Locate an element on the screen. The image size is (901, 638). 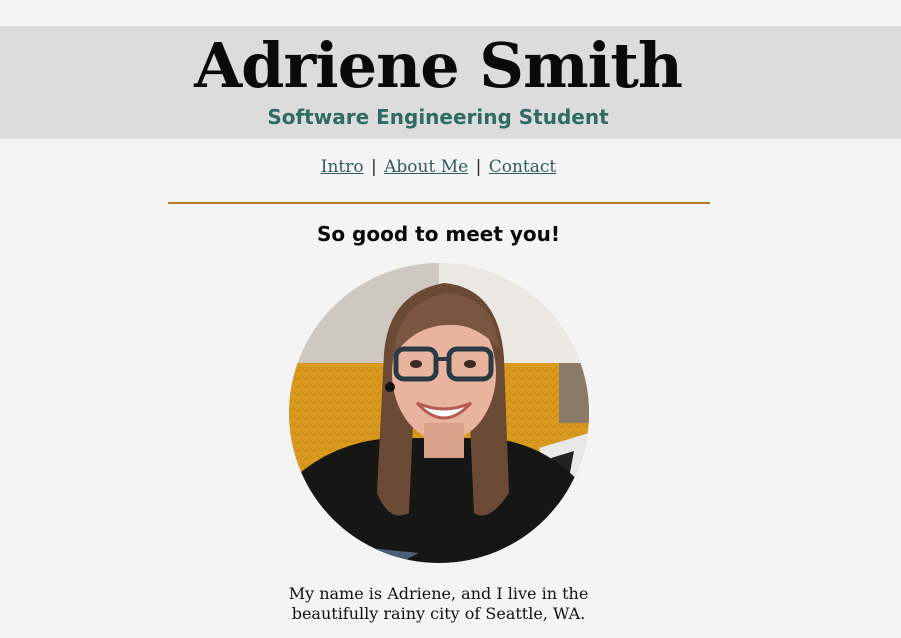
site-title: Adriene Smith is located at coordinates (438, 65).